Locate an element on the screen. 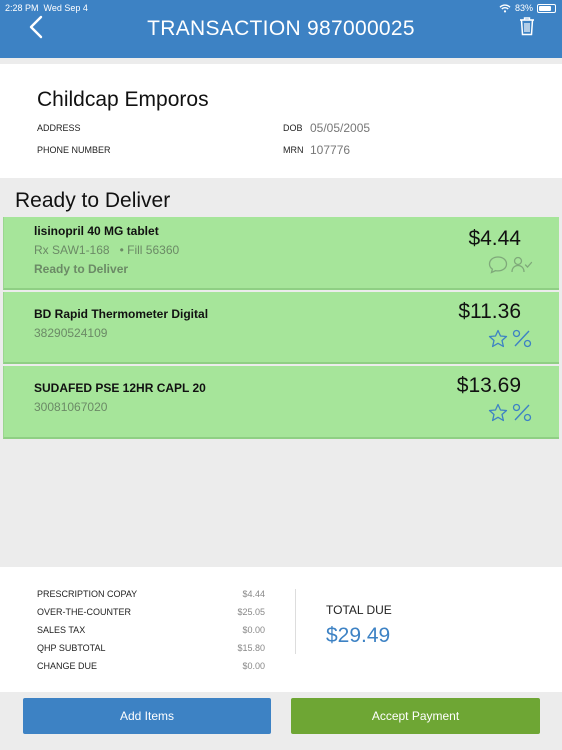 The height and width of the screenshot is (750, 562). page-title: TRANSACTION 987000025 is located at coordinates (281, 28).